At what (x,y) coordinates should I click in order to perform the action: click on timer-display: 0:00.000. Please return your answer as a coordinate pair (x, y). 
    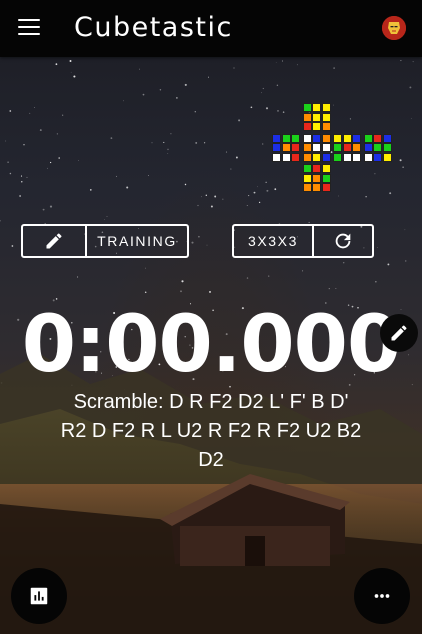
    Looking at the image, I should click on (211, 345).